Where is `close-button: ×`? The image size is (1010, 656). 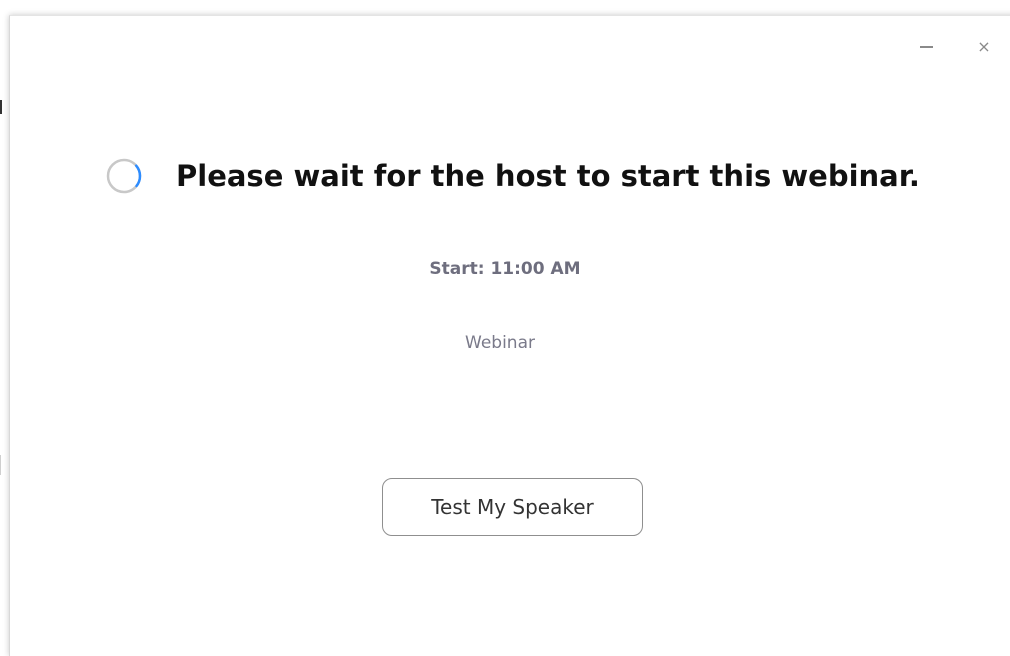 close-button: × is located at coordinates (984, 47).